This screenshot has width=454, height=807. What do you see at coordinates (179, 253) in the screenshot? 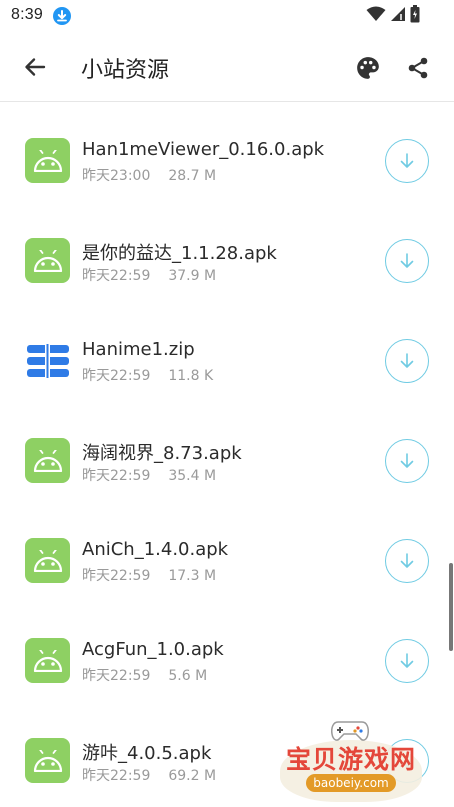
I see `file-name: 是你的益达_1.1.28.apk` at bounding box center [179, 253].